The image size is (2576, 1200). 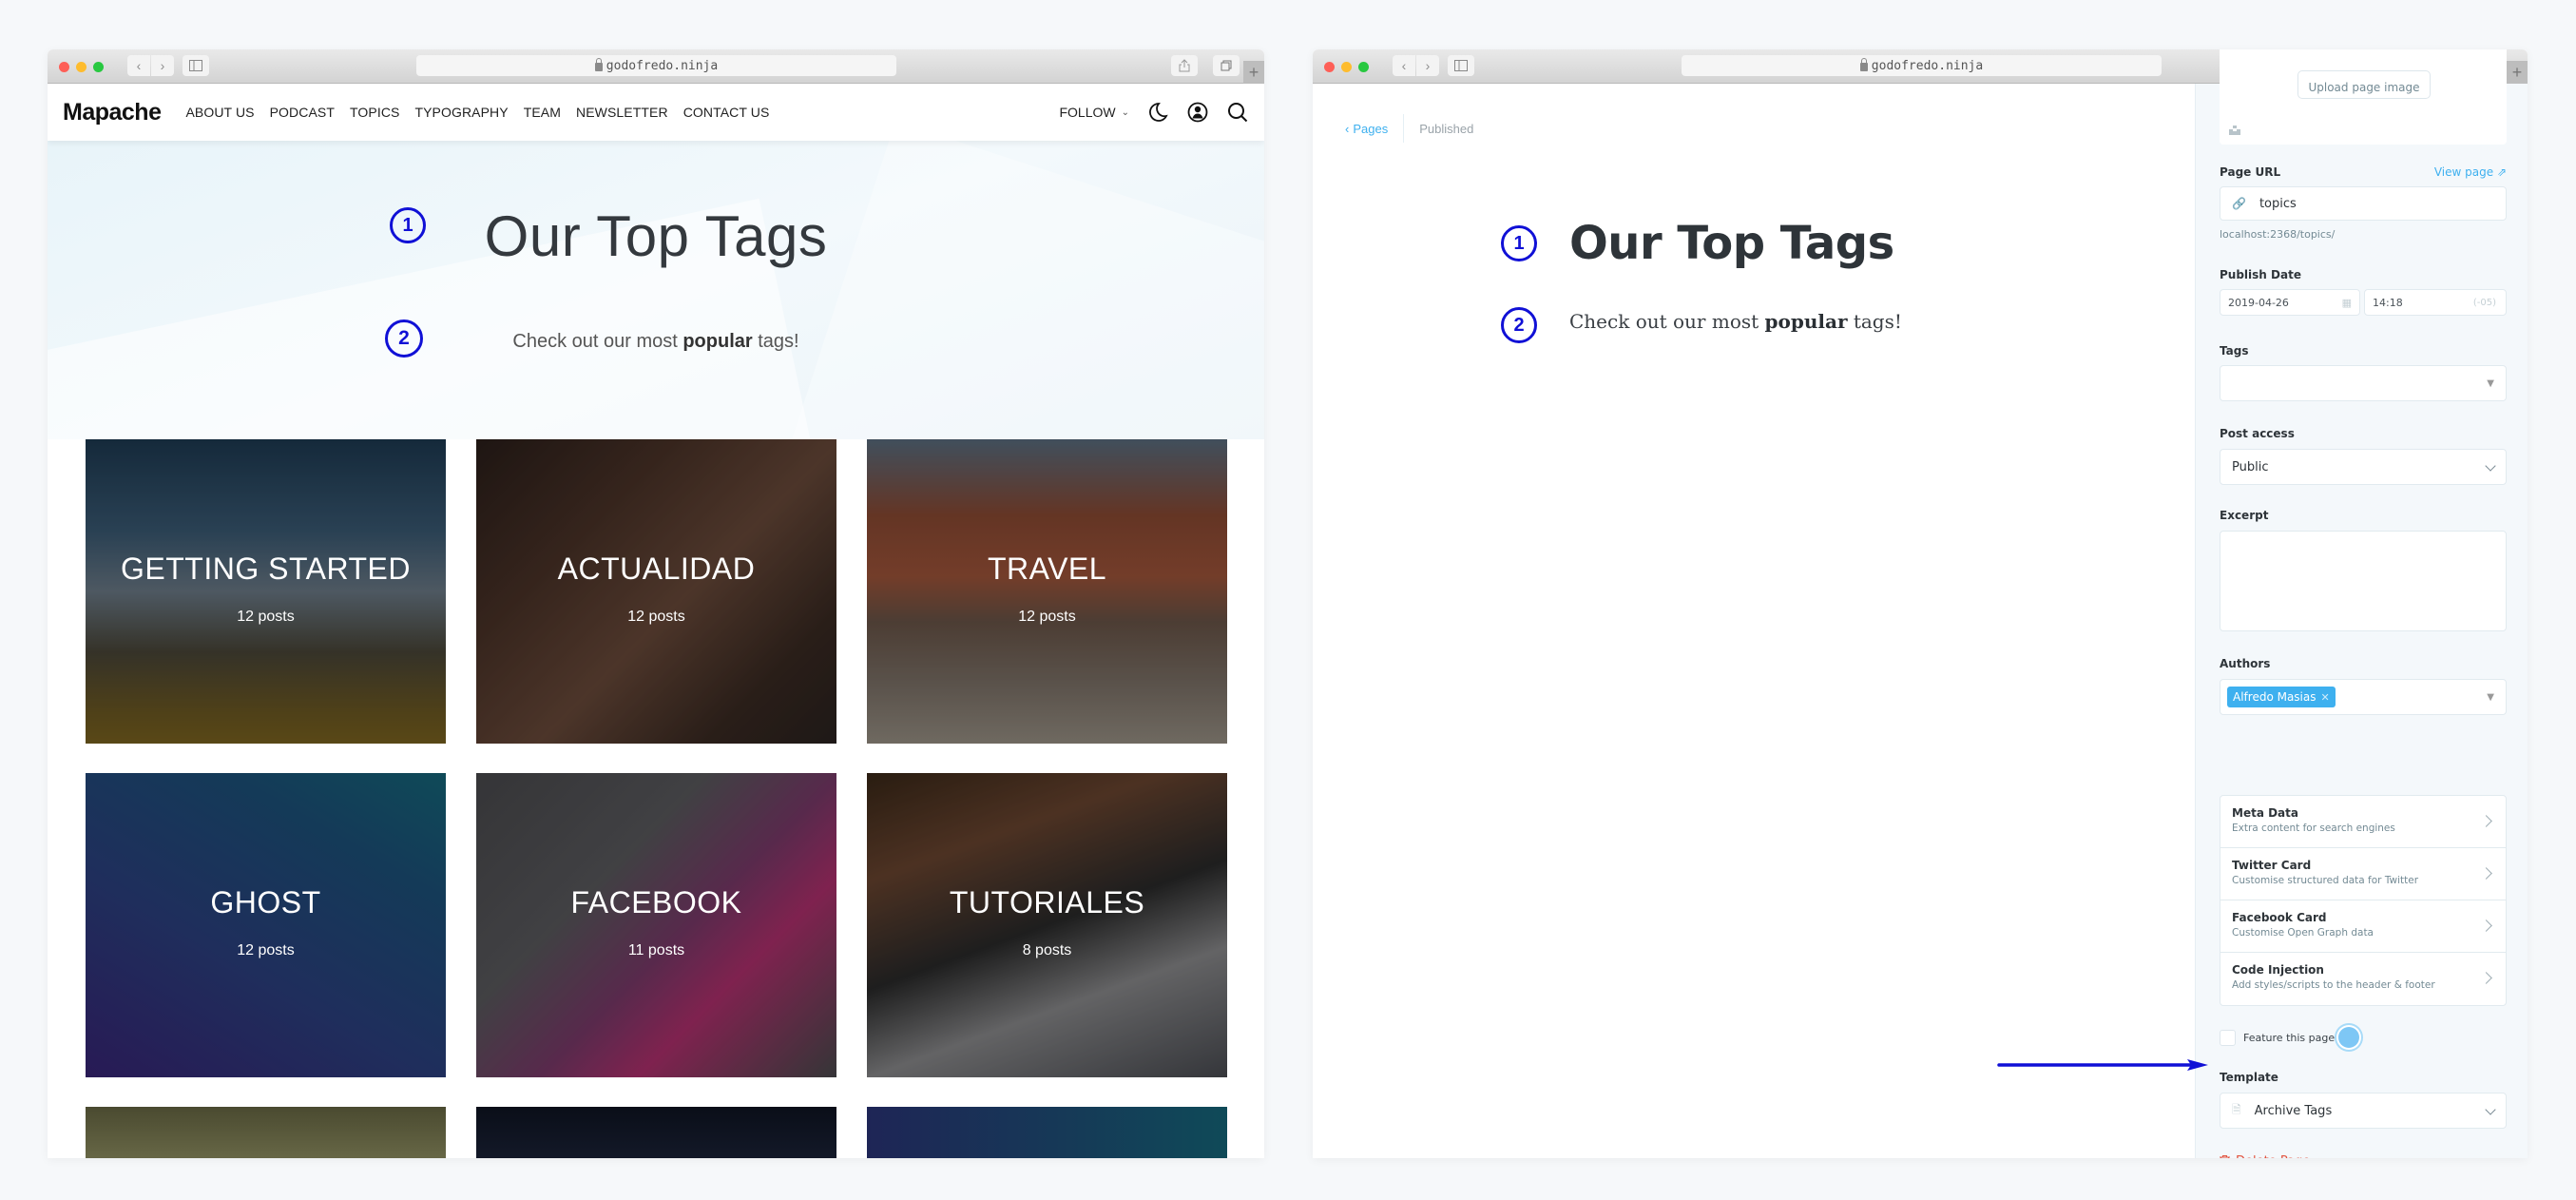 What do you see at coordinates (2363, 581) in the screenshot?
I see `excerpt-textarea` at bounding box center [2363, 581].